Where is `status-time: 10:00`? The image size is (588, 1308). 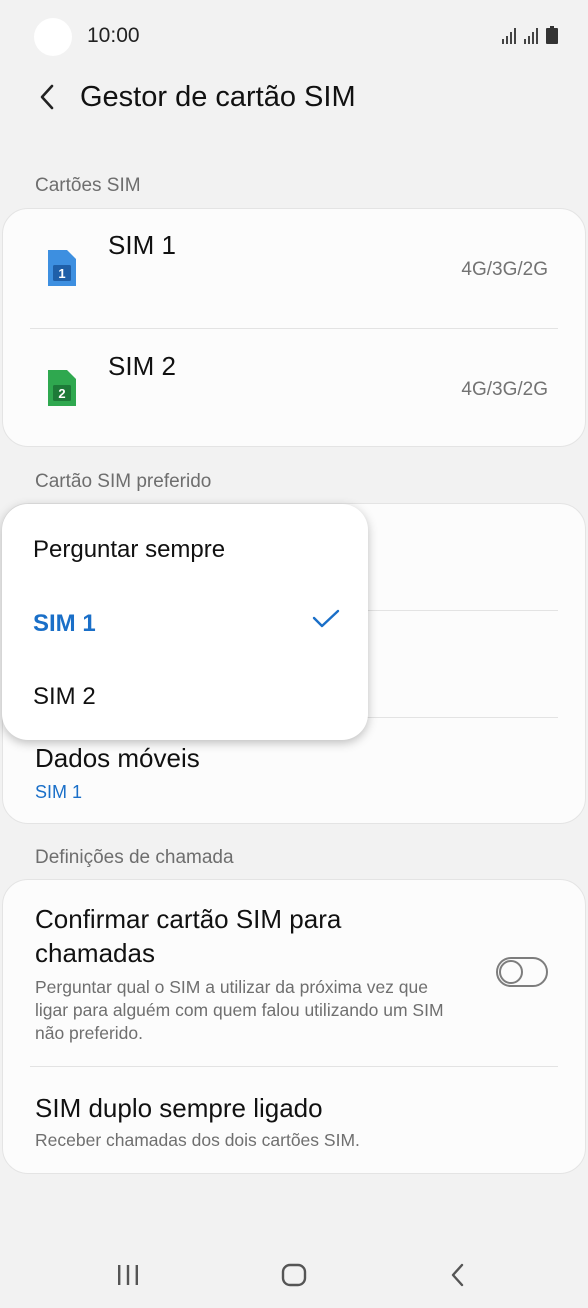 status-time: 10:00 is located at coordinates (113, 35).